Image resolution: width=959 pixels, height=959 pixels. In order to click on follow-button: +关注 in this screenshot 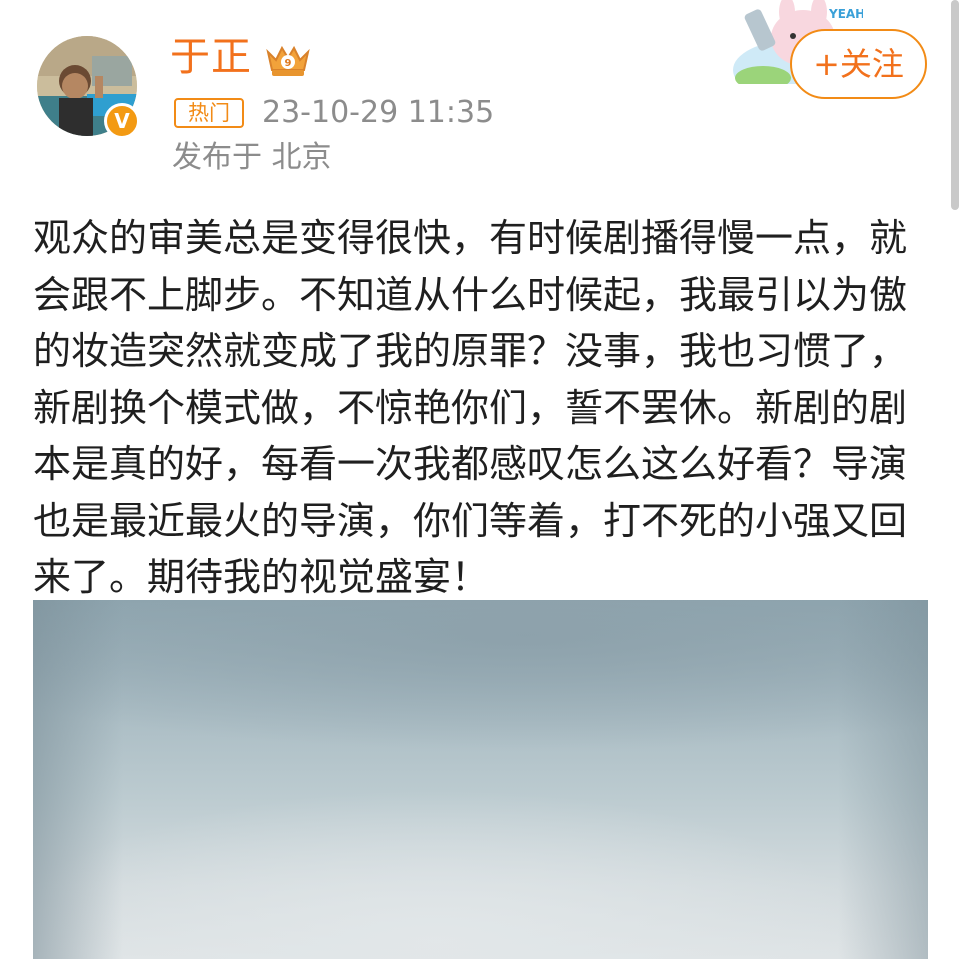, I will do `click(858, 64)`.